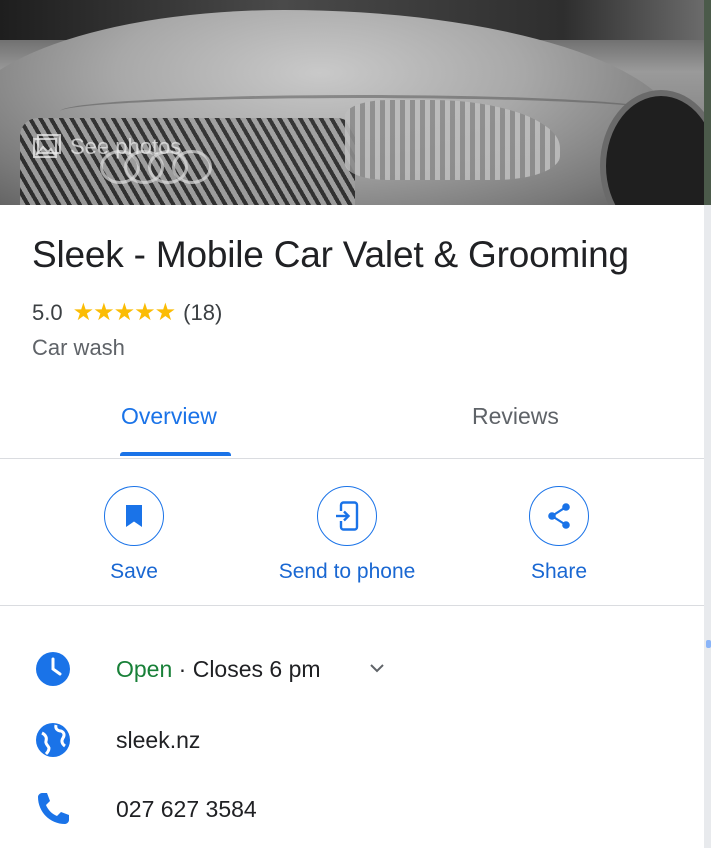 The height and width of the screenshot is (848, 711). What do you see at coordinates (352, 669) in the screenshot?
I see `hours-row: Open · Closes 6 pm` at bounding box center [352, 669].